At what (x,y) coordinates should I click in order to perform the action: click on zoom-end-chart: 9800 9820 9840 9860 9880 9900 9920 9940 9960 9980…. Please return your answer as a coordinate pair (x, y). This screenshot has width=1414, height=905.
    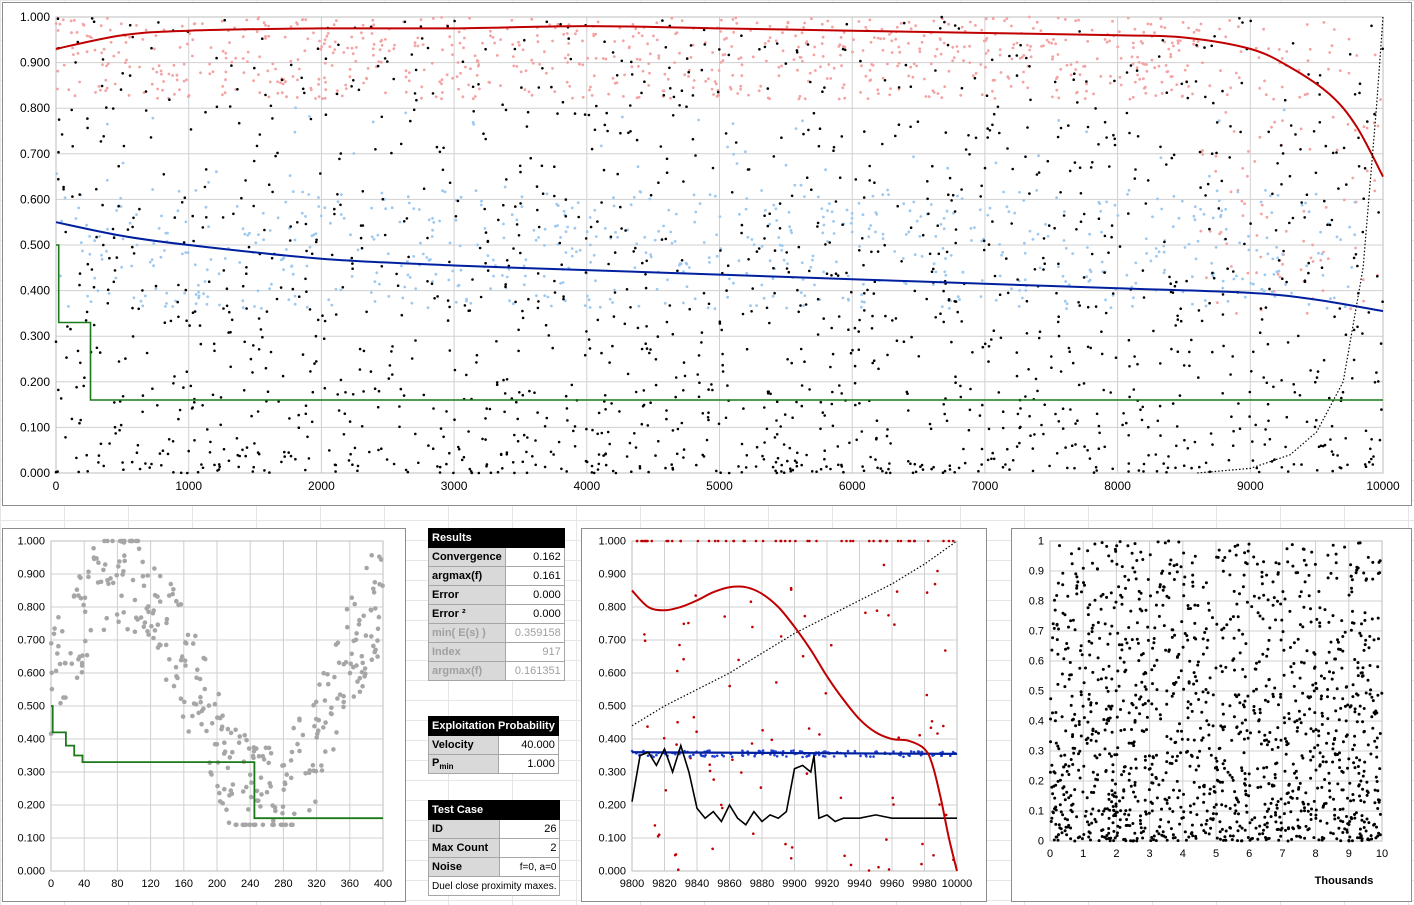
    Looking at the image, I should click on (784, 715).